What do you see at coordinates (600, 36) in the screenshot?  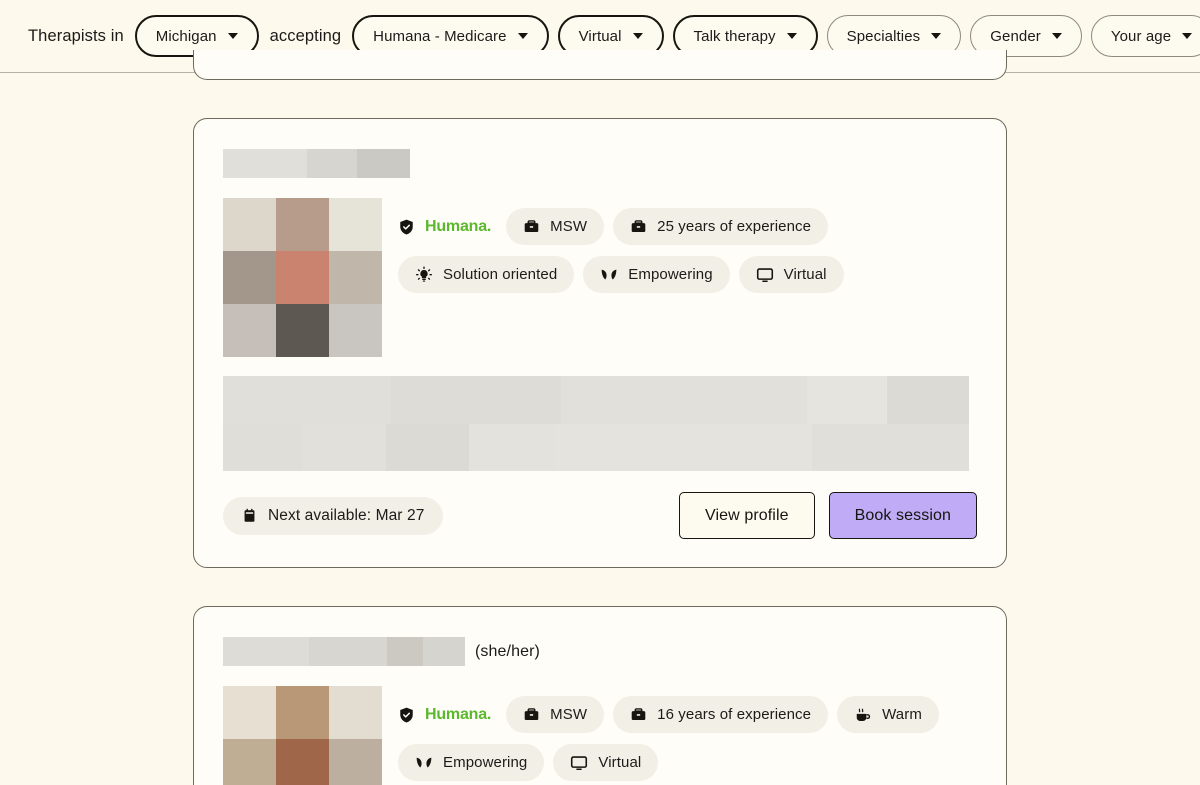 I see `filter-pill-modality-label: Virtual` at bounding box center [600, 36].